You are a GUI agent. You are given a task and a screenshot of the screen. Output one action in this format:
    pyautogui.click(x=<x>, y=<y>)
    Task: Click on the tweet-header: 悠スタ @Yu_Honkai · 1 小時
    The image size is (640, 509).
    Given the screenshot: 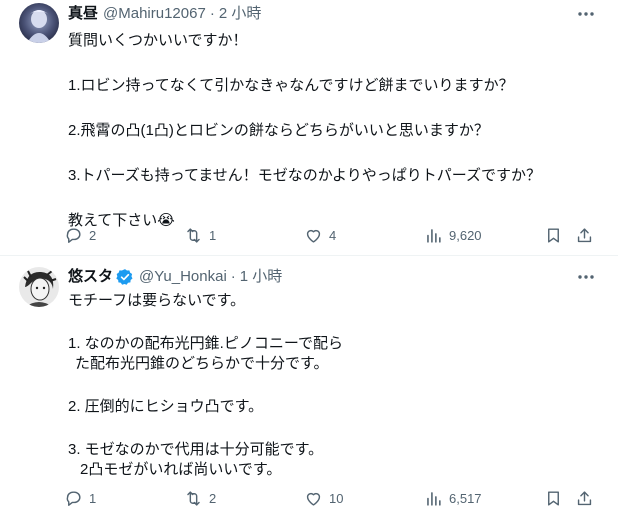 What is the action you would take?
    pyautogui.click(x=175, y=277)
    